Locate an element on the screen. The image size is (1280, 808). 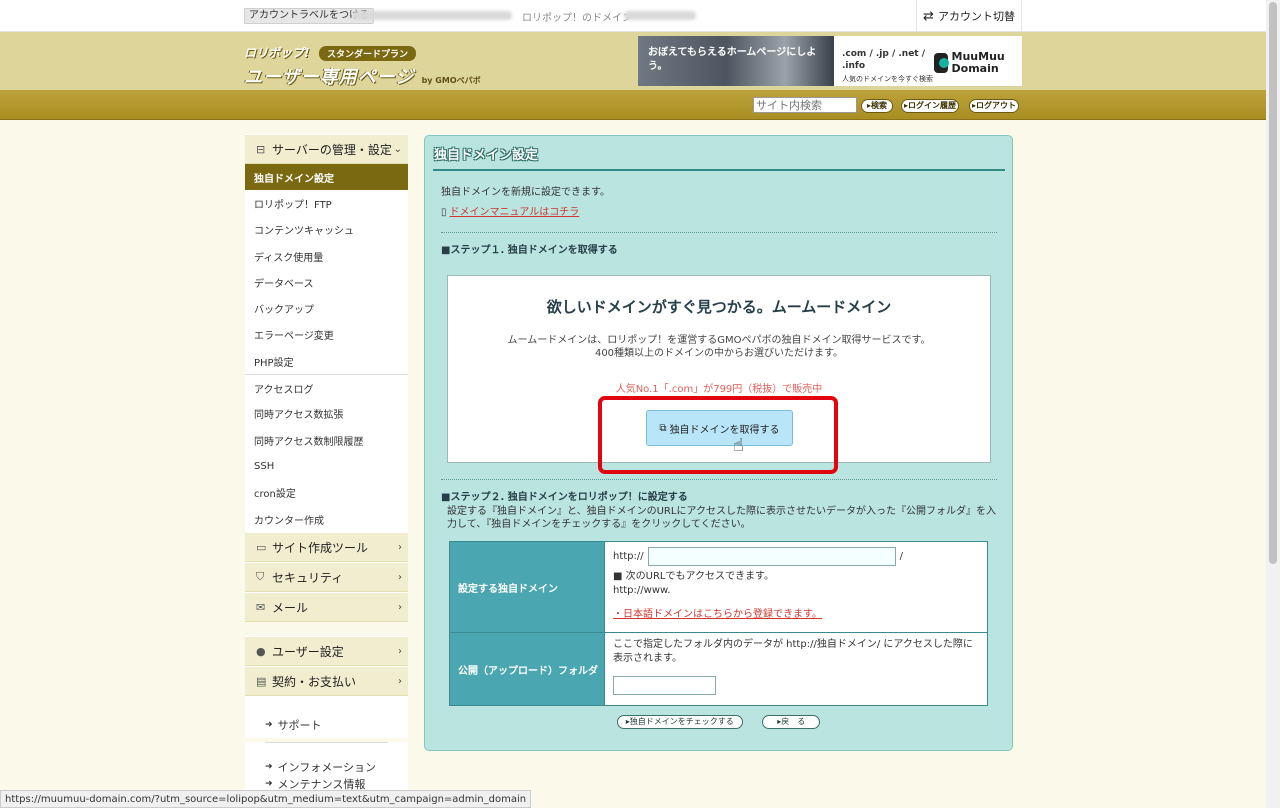
sidebar-item-error-page: エラーページ変更 is located at coordinates (326, 335).